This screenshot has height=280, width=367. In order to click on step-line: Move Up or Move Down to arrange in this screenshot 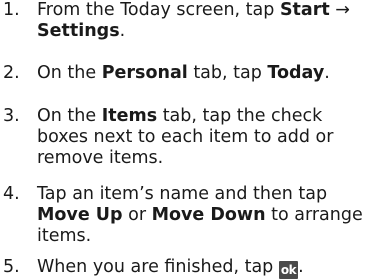, I will do `click(201, 215)`.